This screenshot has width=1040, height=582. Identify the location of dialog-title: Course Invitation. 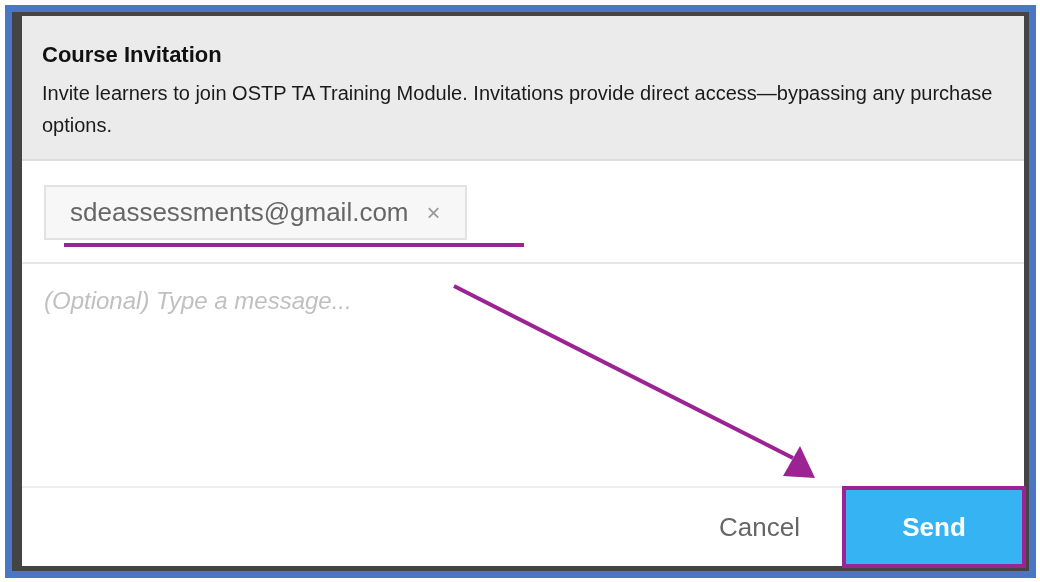
(132, 55).